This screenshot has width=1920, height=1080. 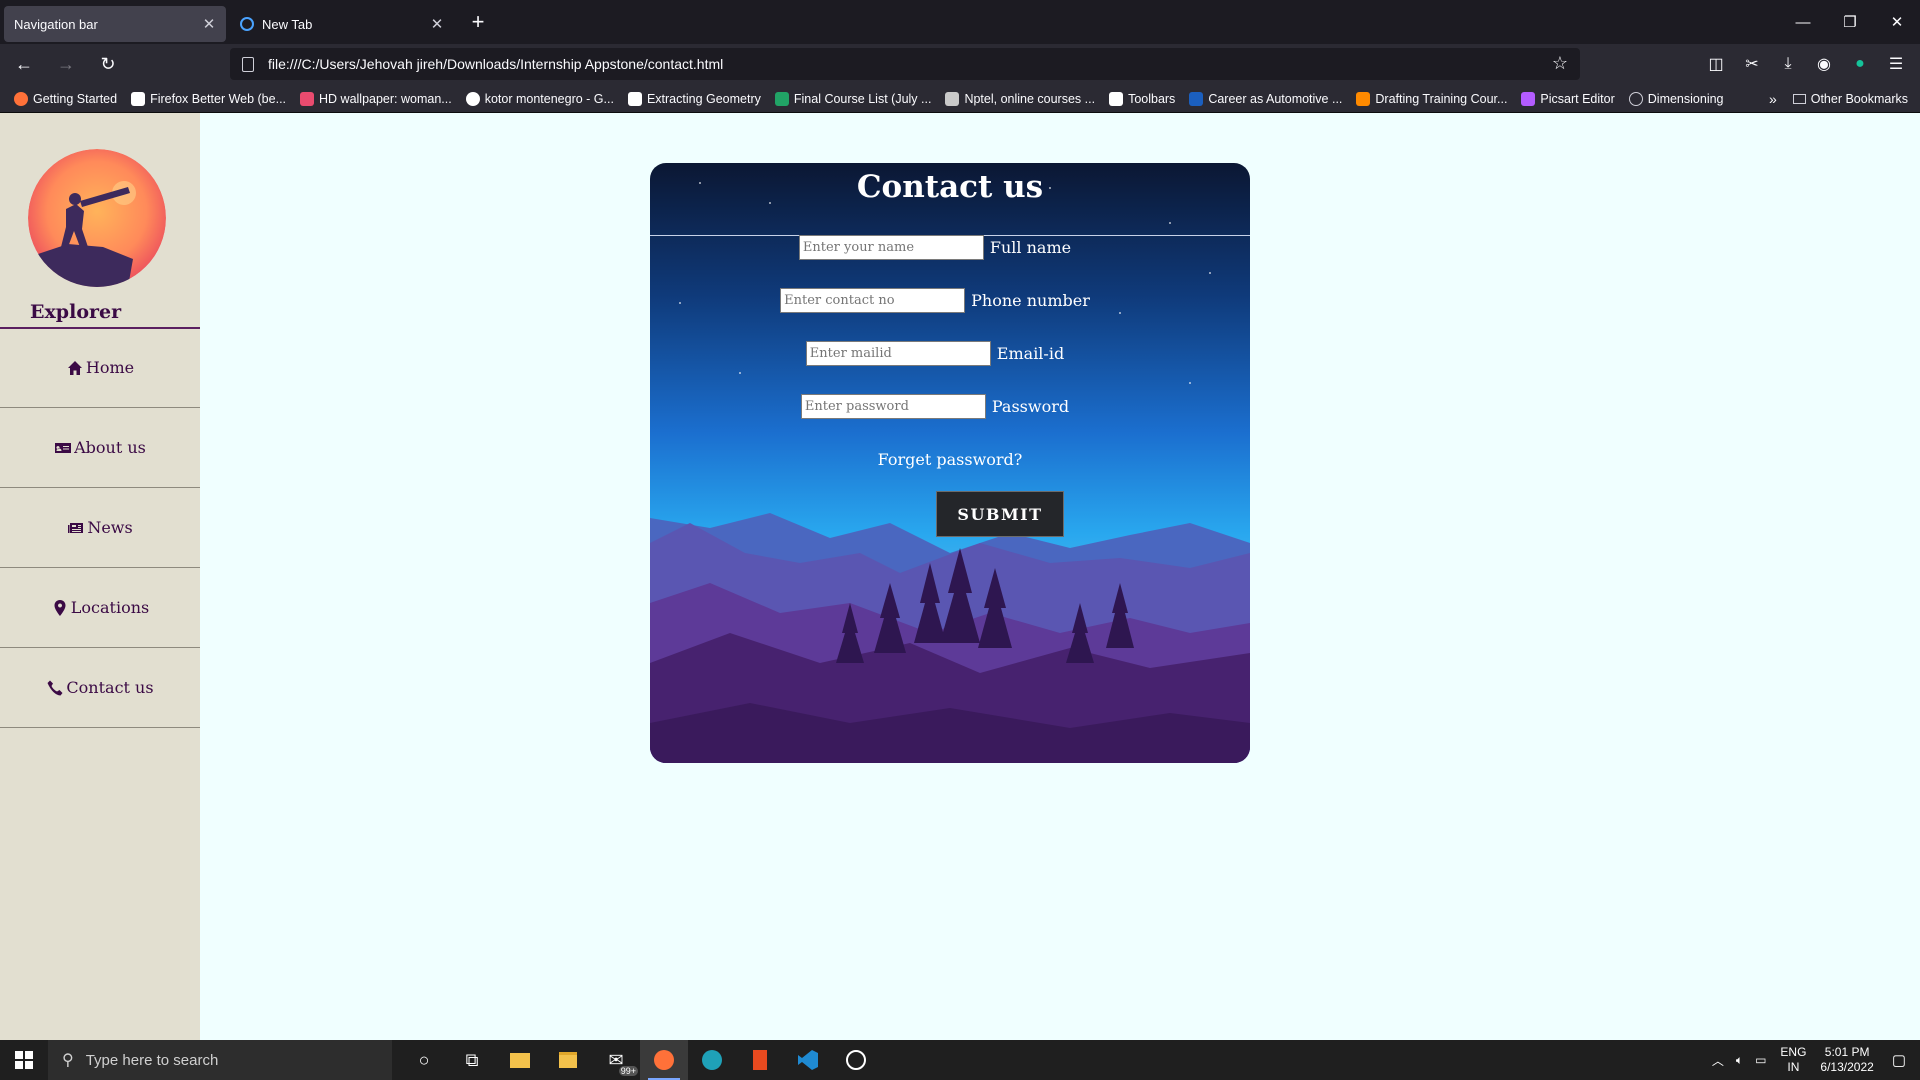 I want to click on bookmark-label: Extracting Geometry, so click(x=703, y=98).